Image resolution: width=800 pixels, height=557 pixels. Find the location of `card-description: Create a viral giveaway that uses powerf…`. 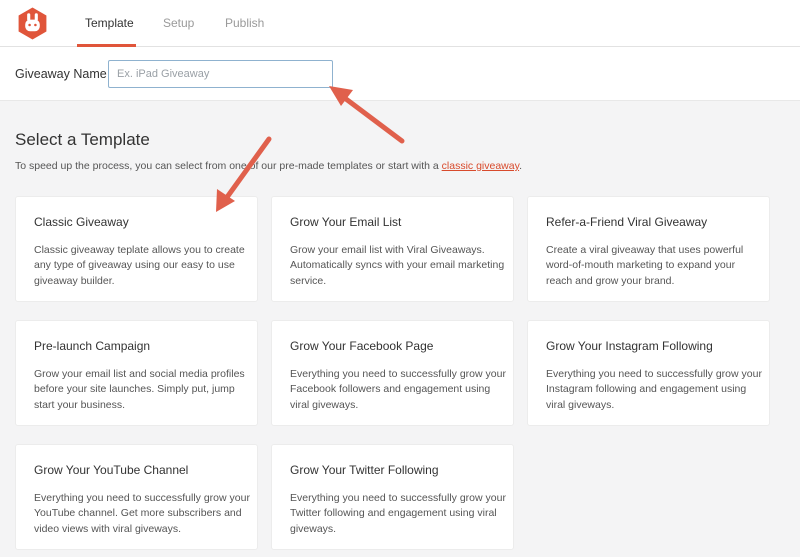

card-description: Create a viral giveaway that uses powerf… is located at coordinates (645, 265).